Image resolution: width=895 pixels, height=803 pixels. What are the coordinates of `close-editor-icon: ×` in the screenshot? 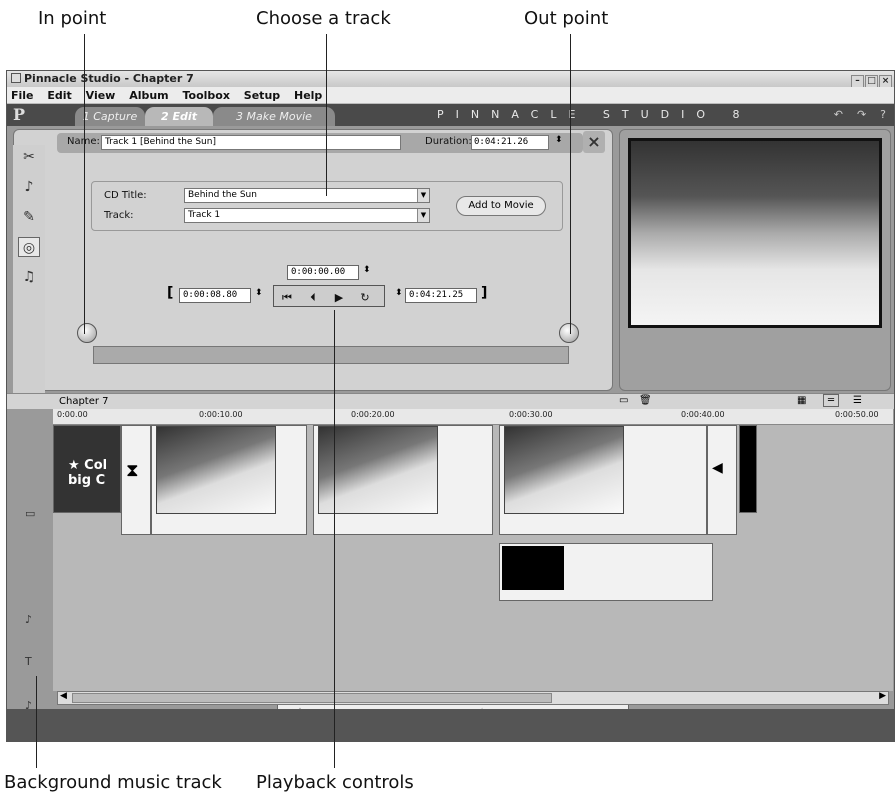 It's located at (594, 142).